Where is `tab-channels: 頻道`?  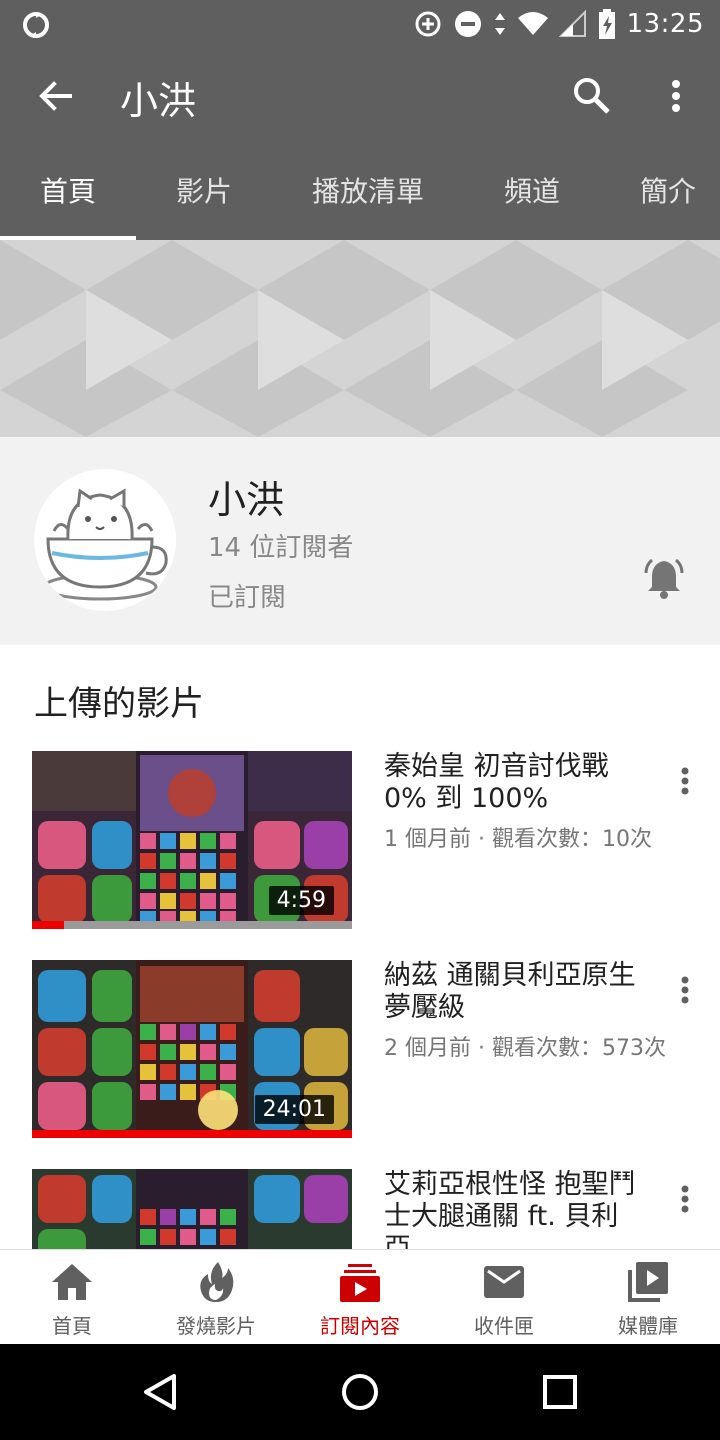 tab-channels: 頻道 is located at coordinates (532, 192).